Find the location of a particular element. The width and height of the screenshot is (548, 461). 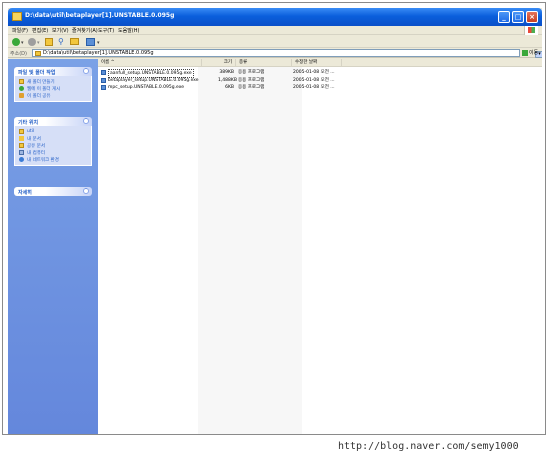

expand-icon: ˇ is located at coordinates (86, 191).